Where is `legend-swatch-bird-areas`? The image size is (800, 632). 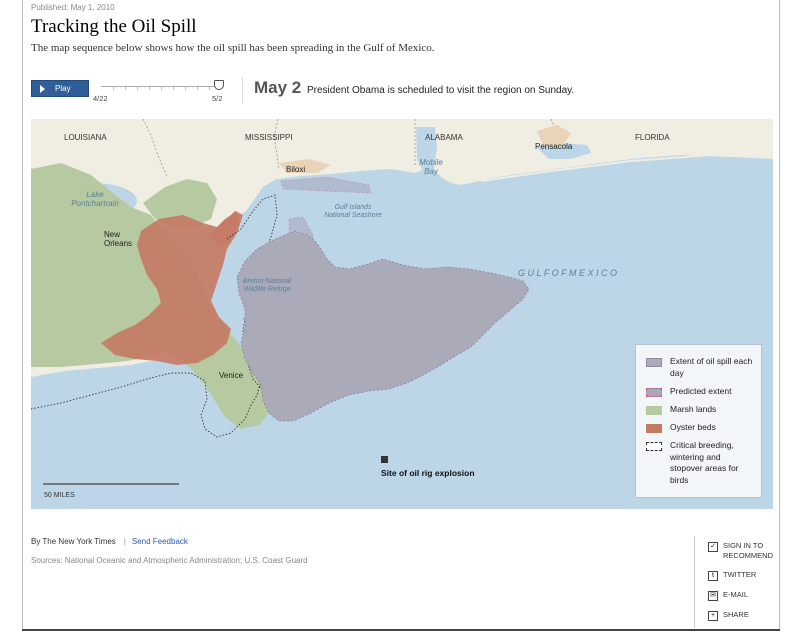
legend-swatch-bird-areas is located at coordinates (654, 446).